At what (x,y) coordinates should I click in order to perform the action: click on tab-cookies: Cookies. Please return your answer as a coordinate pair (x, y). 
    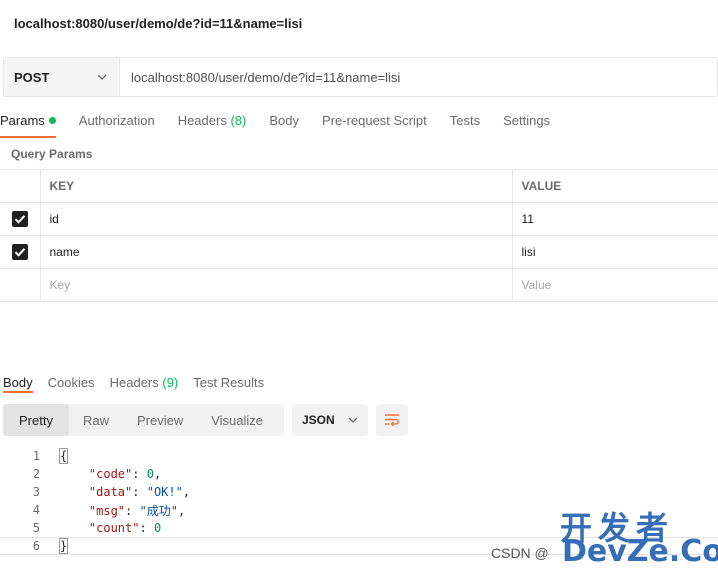
    Looking at the image, I should click on (71, 380).